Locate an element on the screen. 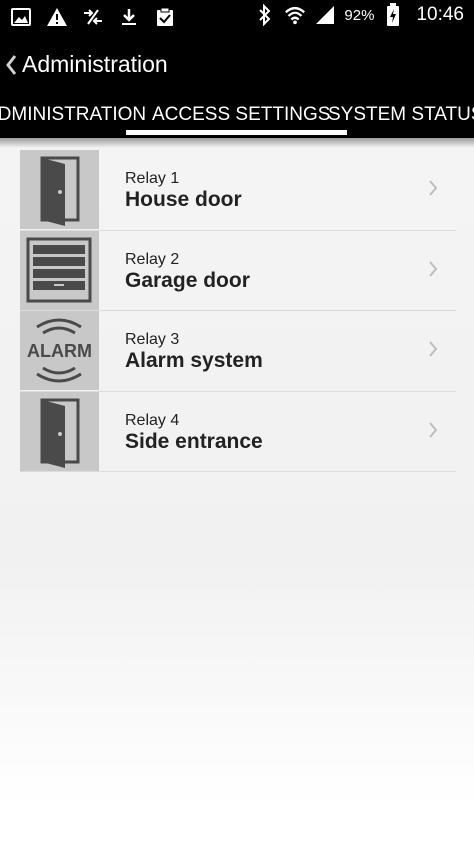 The height and width of the screenshot is (842, 474). battery-percent: 92% is located at coordinates (359, 15).